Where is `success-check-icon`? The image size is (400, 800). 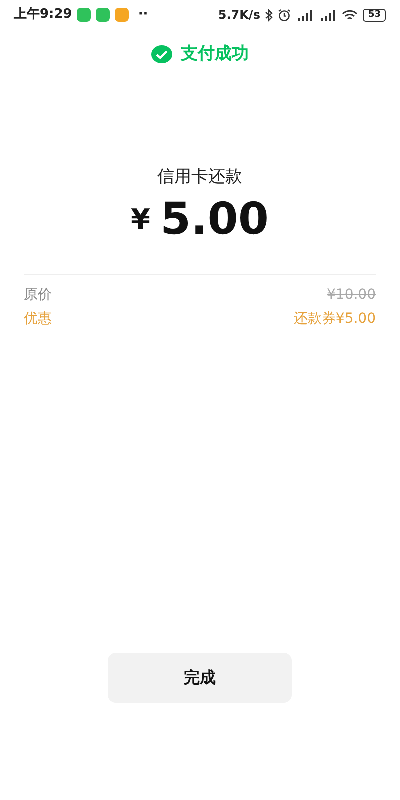
success-check-icon is located at coordinates (162, 54).